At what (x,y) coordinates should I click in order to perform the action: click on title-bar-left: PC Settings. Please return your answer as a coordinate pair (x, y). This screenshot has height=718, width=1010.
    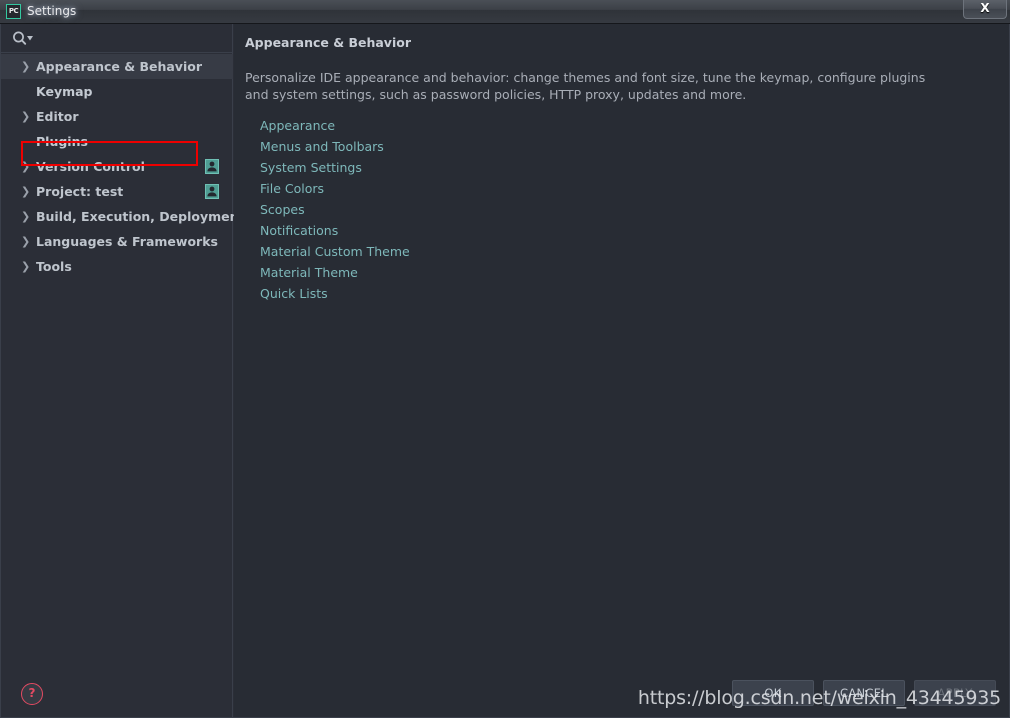
    Looking at the image, I should click on (43, 11).